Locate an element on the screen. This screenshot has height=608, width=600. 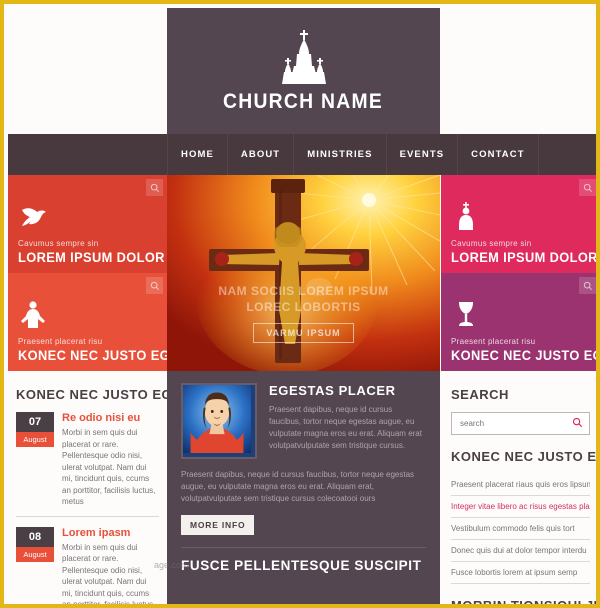
search-input is located at coordinates (515, 423).